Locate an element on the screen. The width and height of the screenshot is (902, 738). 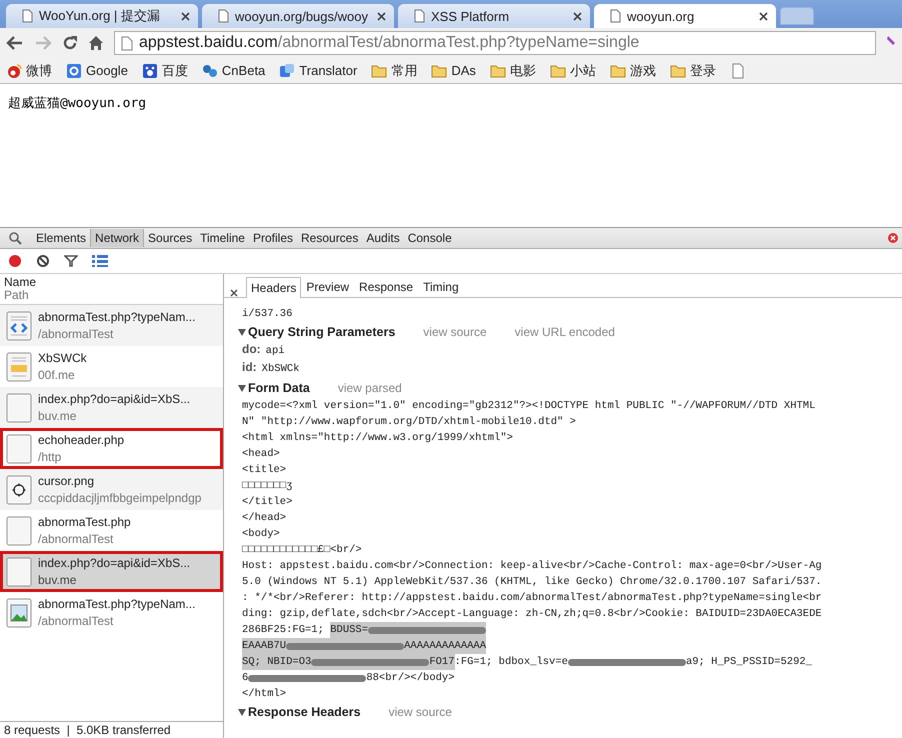
param-key: do: is located at coordinates (251, 349).